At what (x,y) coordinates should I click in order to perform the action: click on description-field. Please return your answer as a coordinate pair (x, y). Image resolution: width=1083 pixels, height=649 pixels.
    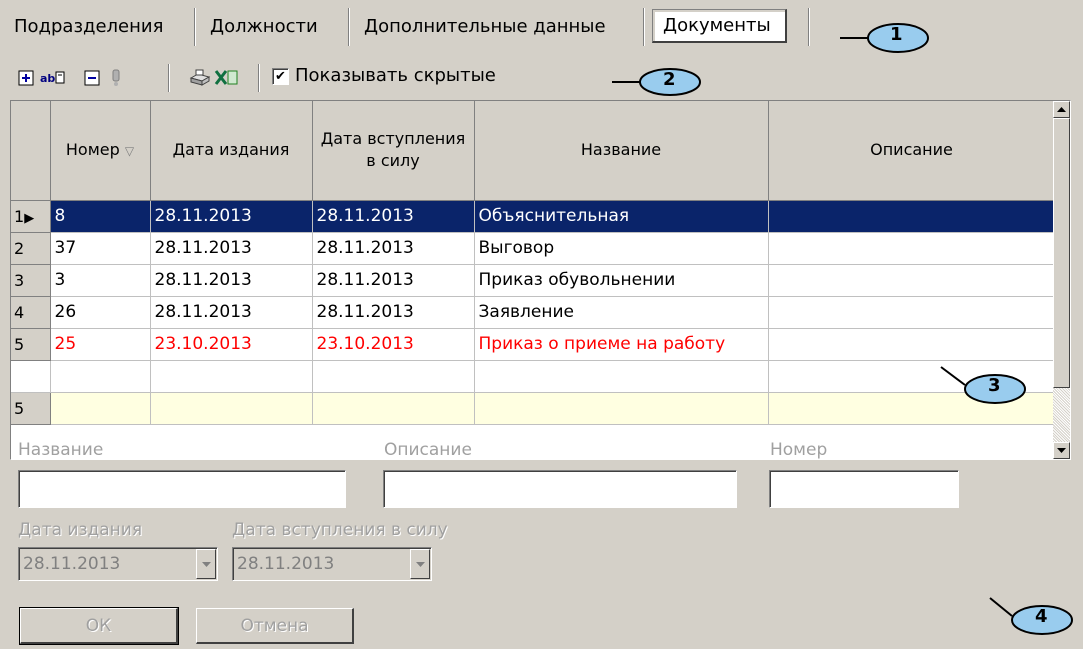
    Looking at the image, I should click on (560, 489).